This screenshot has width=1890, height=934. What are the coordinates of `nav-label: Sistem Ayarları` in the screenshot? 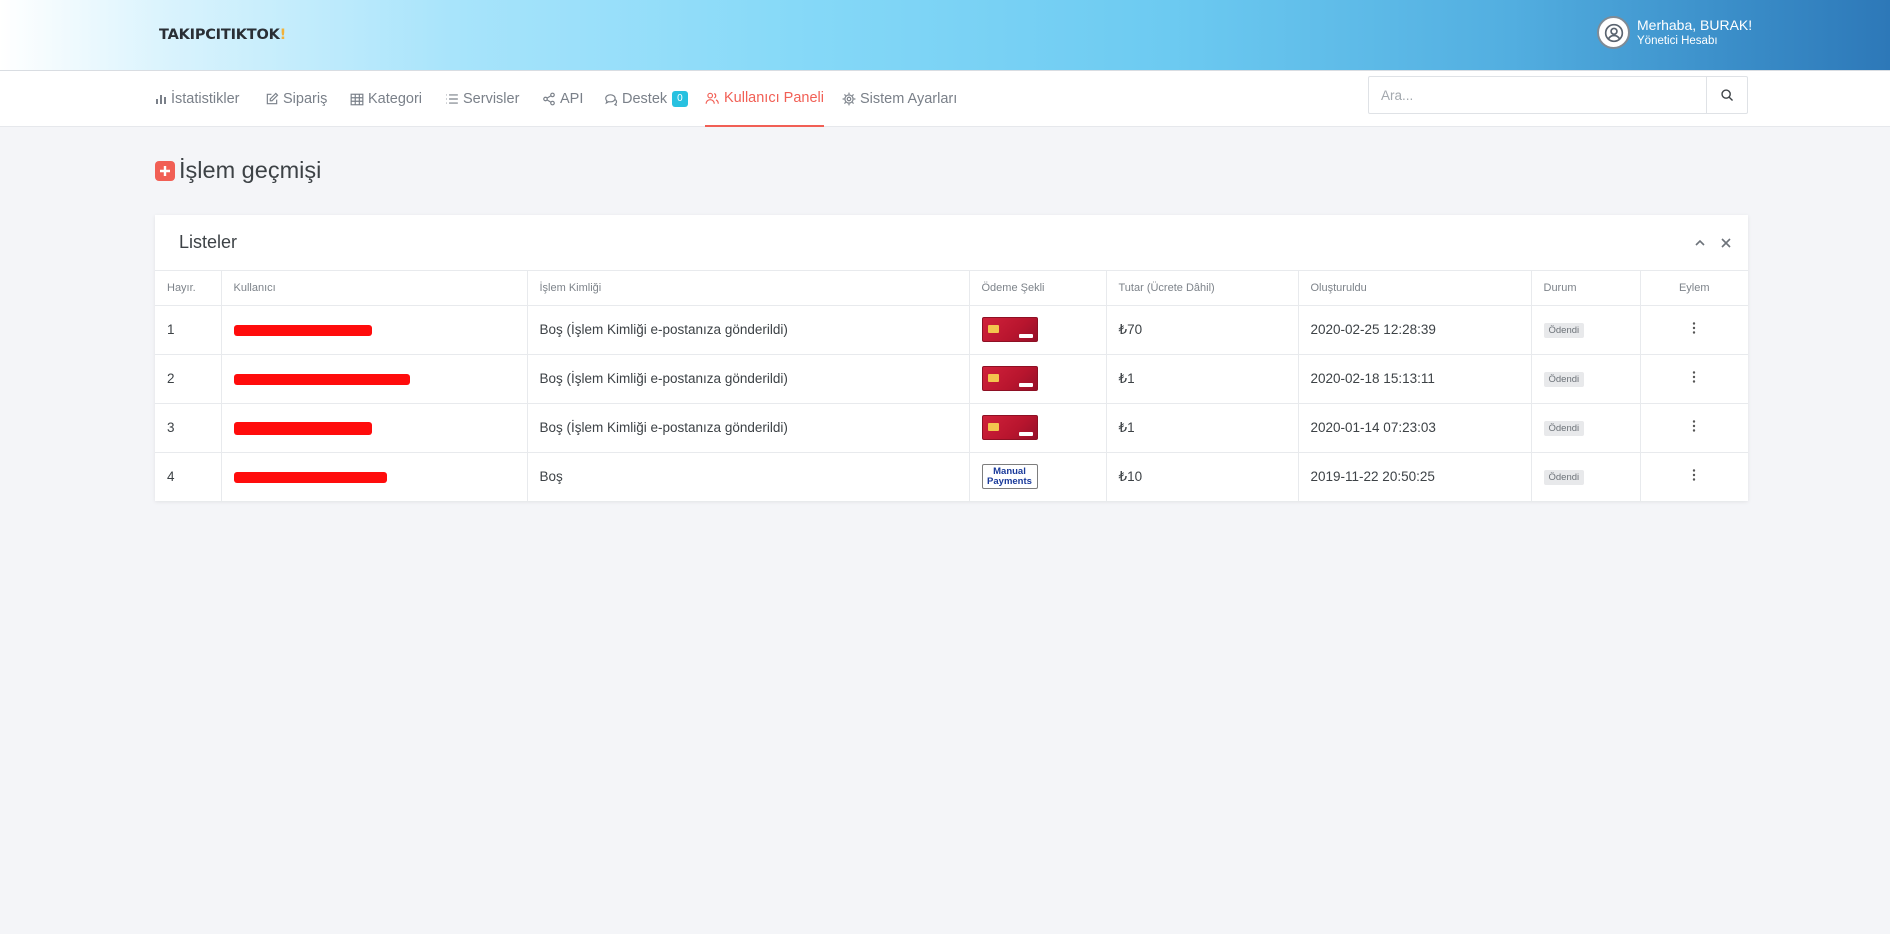 It's located at (909, 99).